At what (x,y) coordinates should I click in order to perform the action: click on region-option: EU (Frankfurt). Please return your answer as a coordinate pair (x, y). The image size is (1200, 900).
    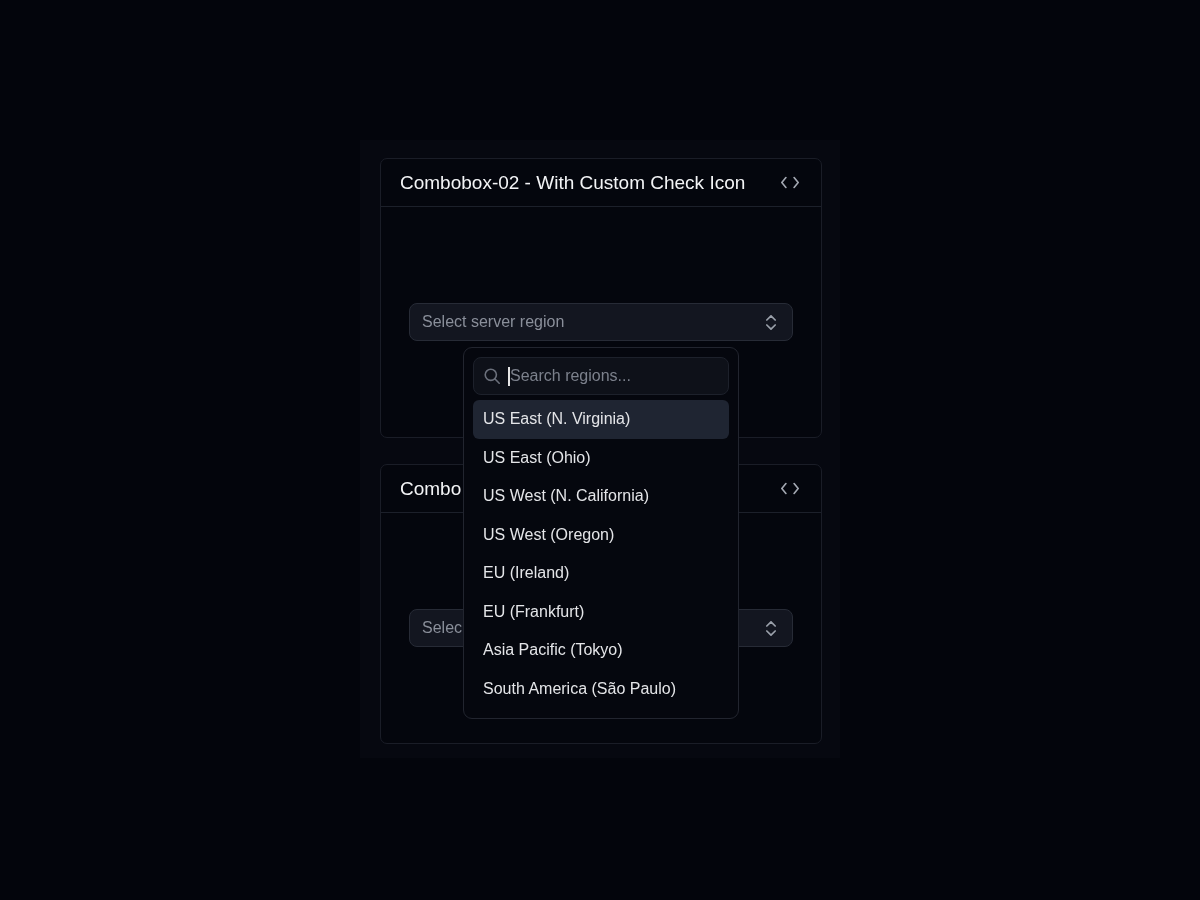
    Looking at the image, I should click on (601, 611).